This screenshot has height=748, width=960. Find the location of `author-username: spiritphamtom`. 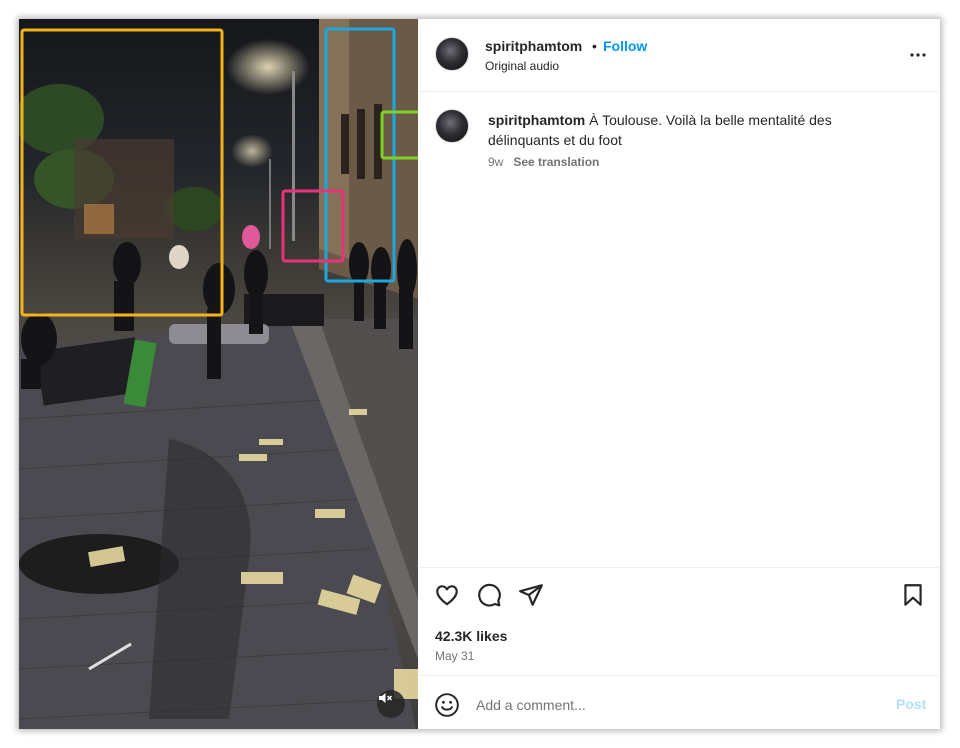

author-username: spiritphamtom is located at coordinates (533, 46).